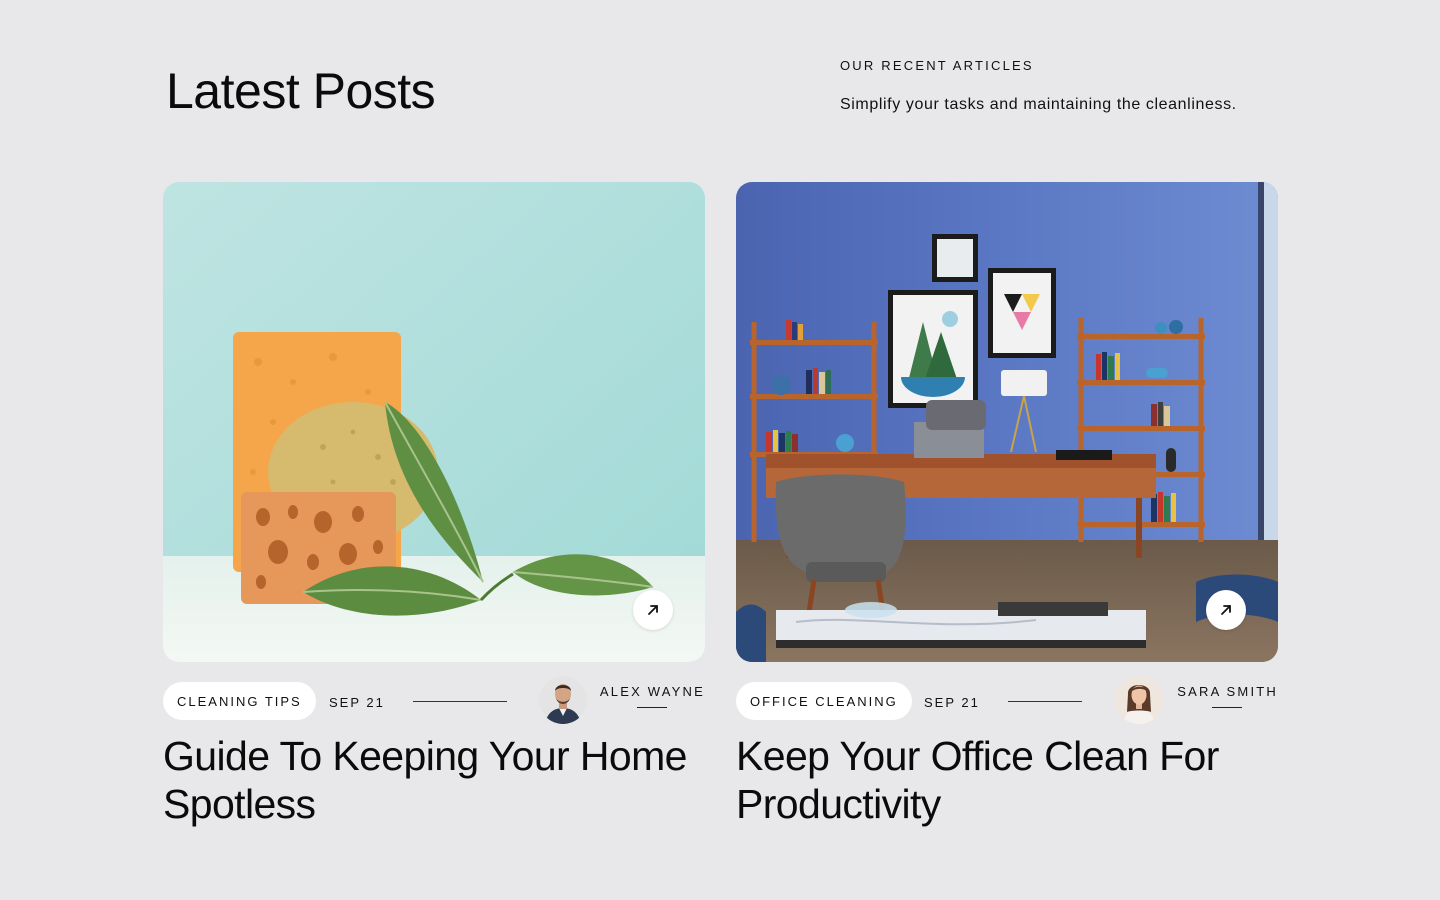  What do you see at coordinates (239, 701) in the screenshot?
I see `category-tag: CLEANING TIPS` at bounding box center [239, 701].